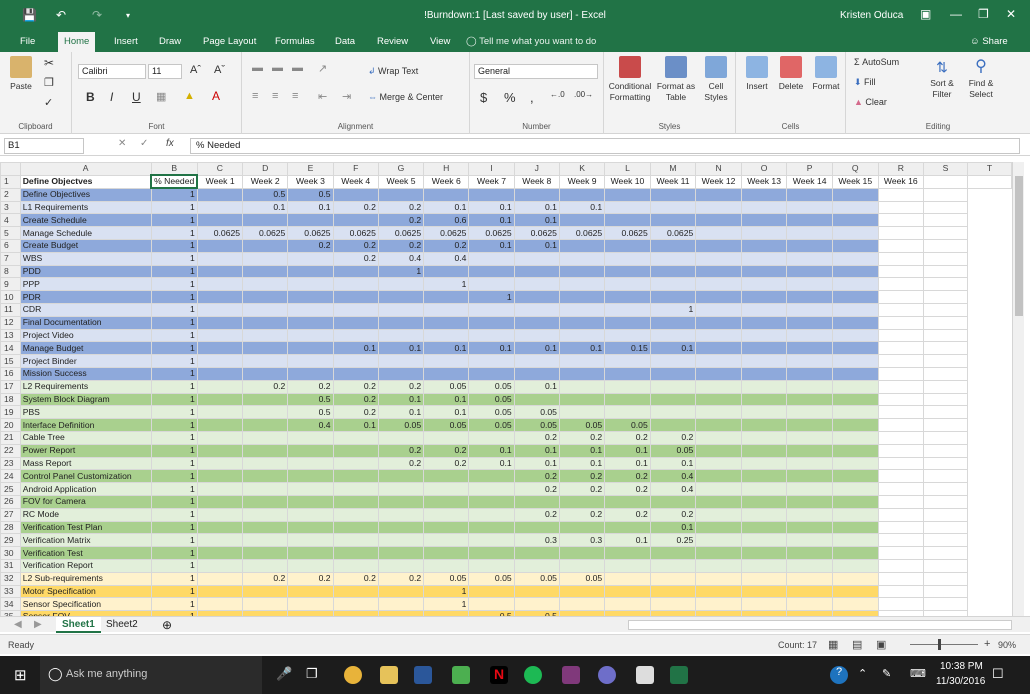 The height and width of the screenshot is (694, 1030). Describe the element at coordinates (170, 143) in the screenshot. I see `function-icon: fx` at that location.